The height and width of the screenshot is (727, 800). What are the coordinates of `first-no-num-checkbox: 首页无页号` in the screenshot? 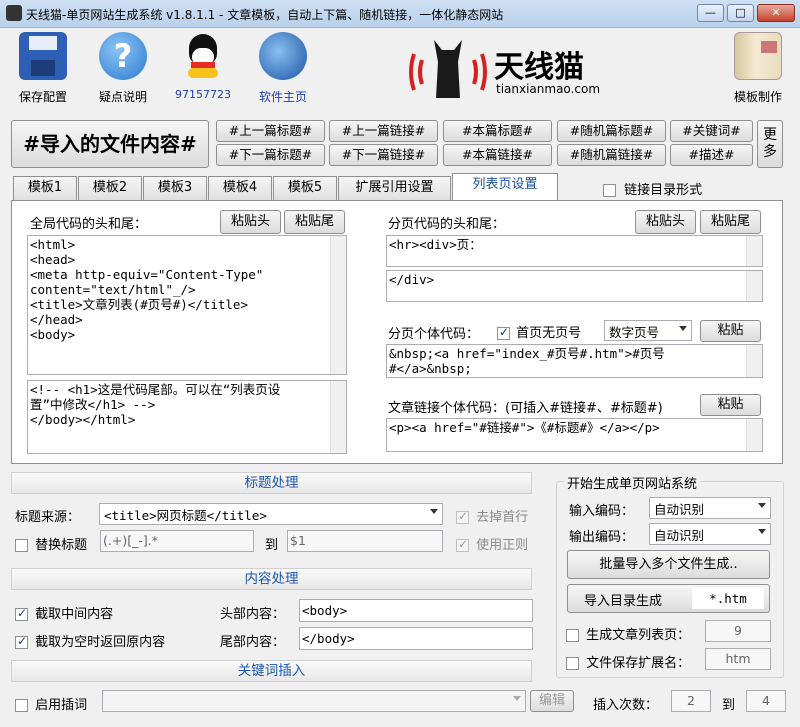 It's located at (539, 331).